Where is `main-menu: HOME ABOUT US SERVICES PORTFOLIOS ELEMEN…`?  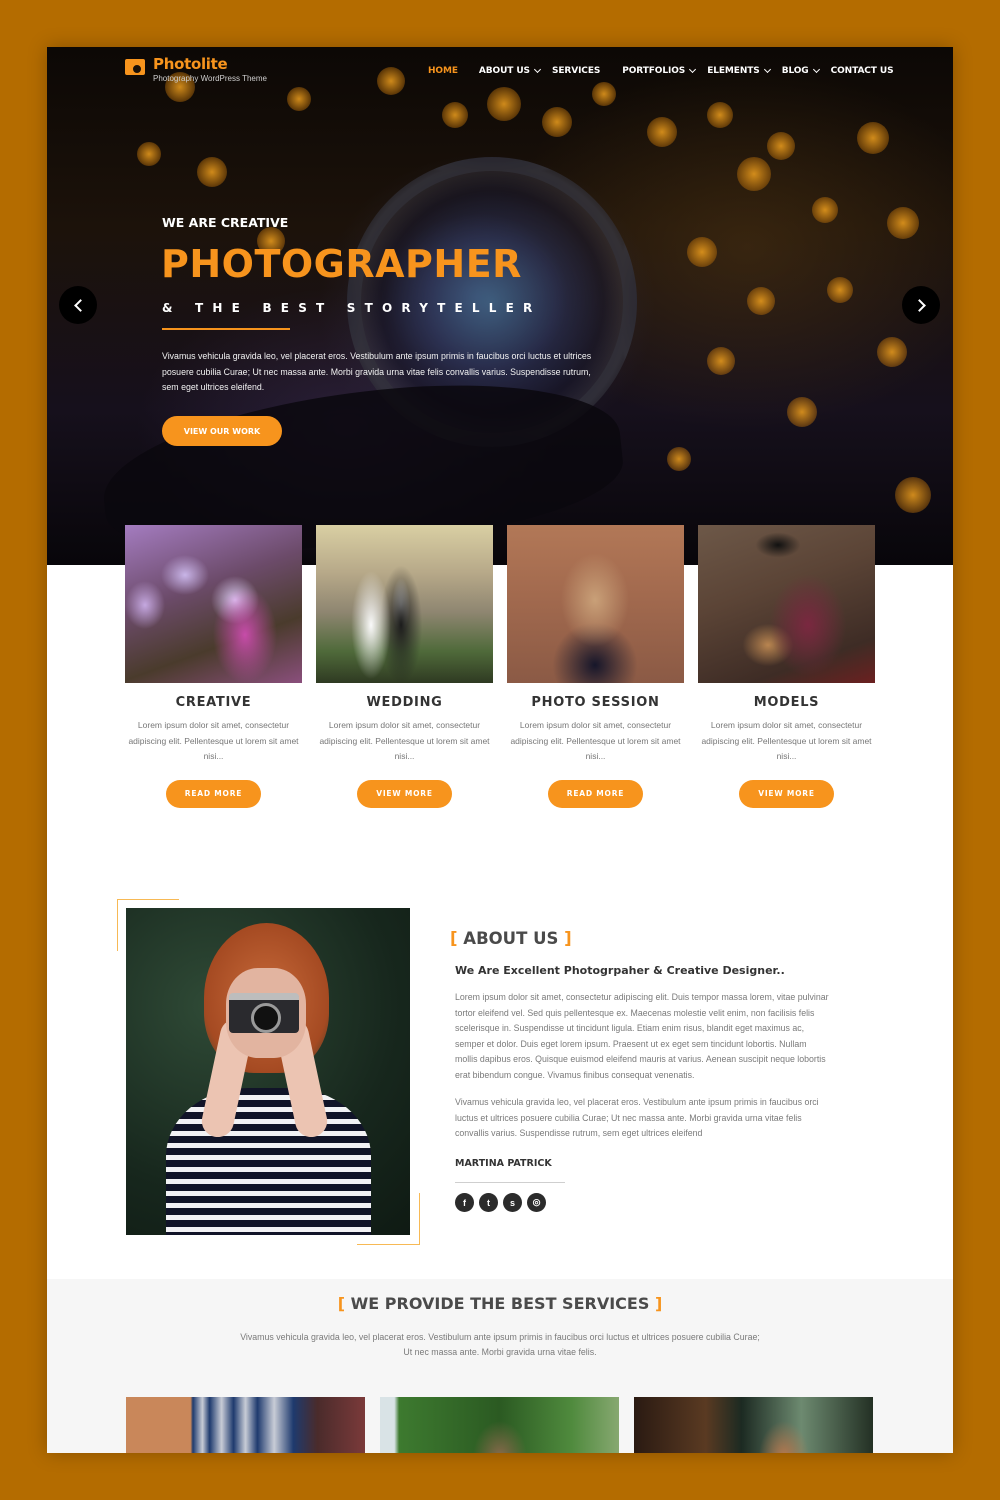 main-menu: HOME ABOUT US SERVICES PORTFOLIOS ELEMEN… is located at coordinates (666, 70).